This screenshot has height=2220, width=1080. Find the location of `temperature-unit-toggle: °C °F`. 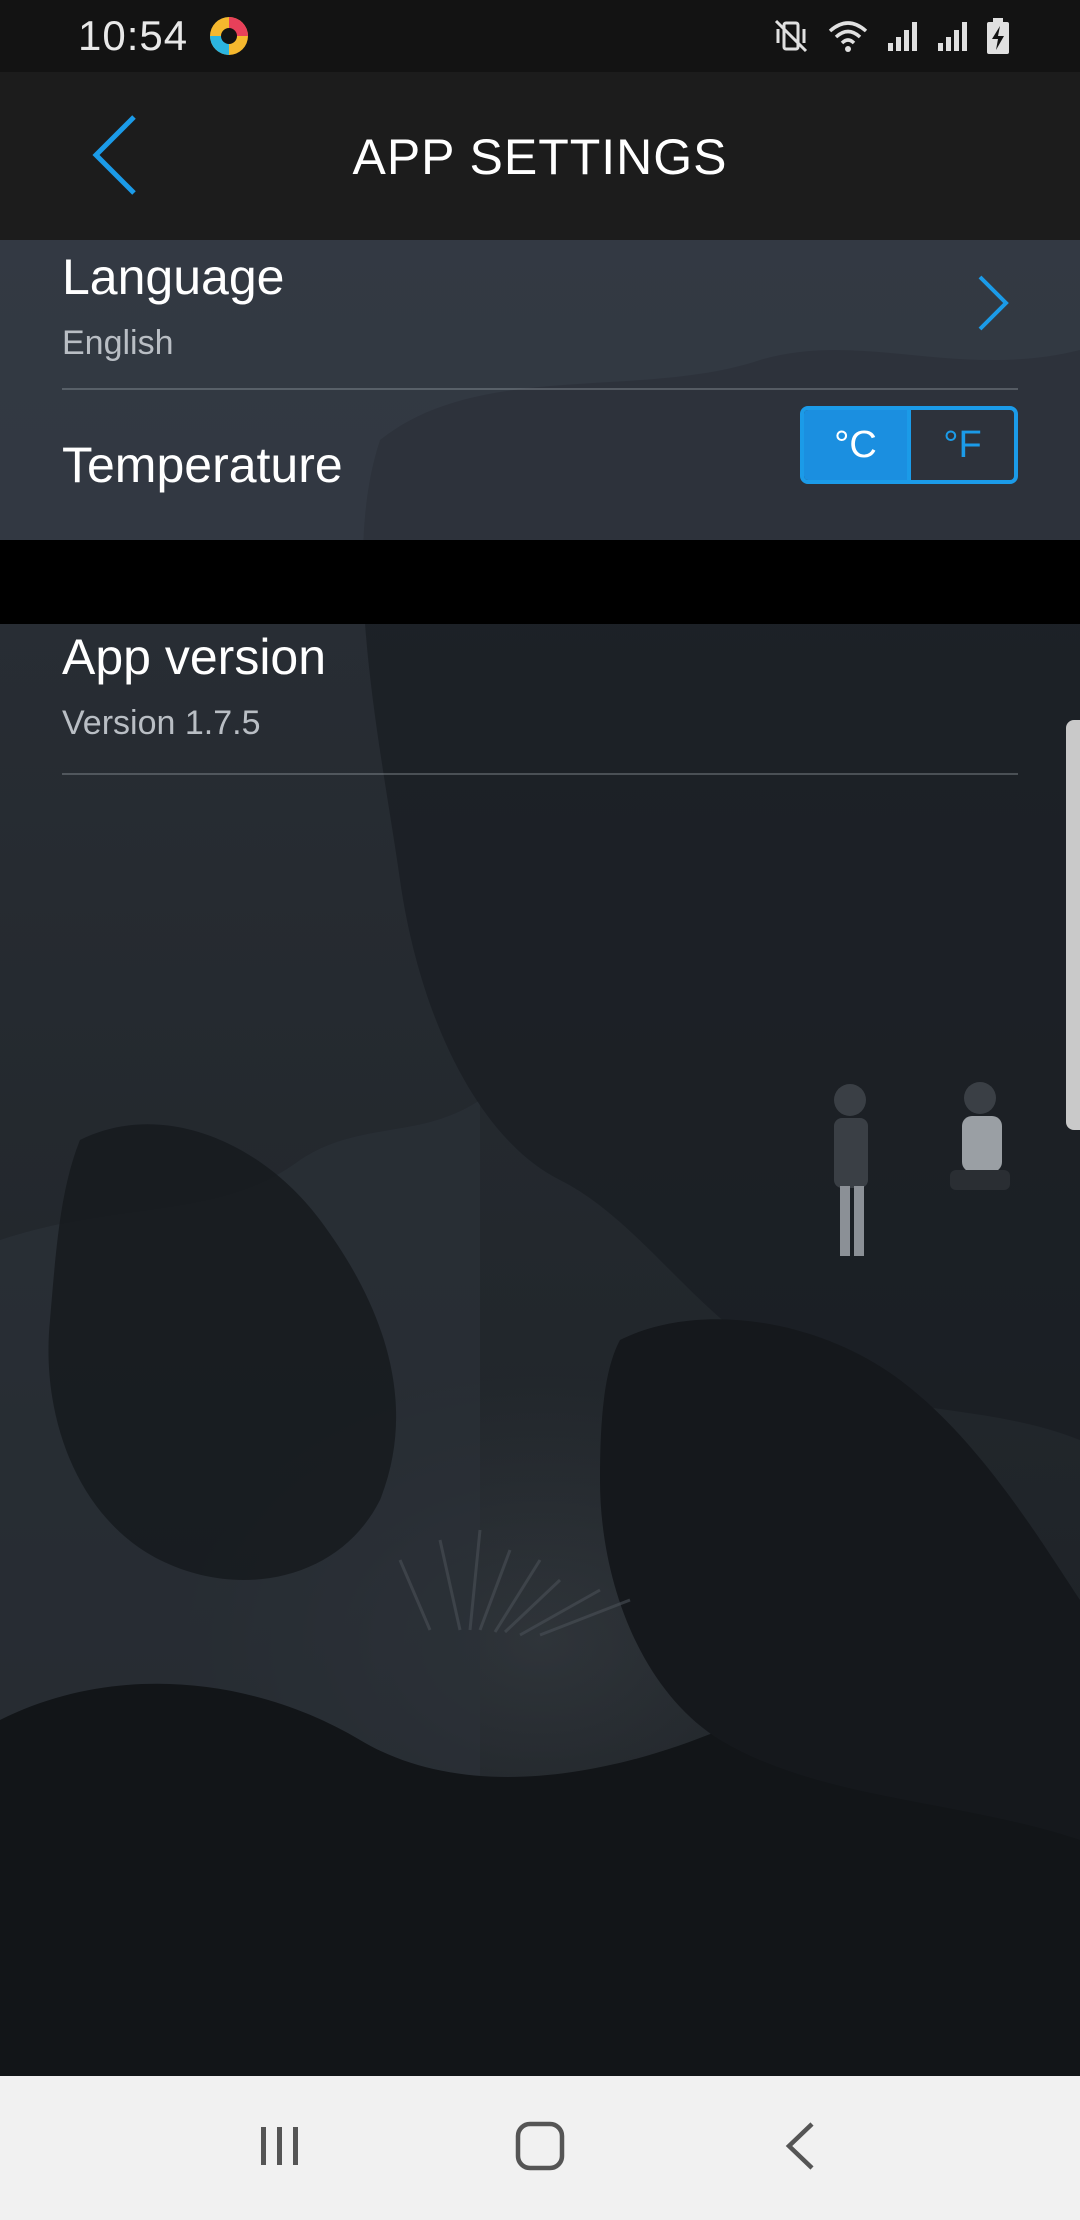

temperature-unit-toggle: °C °F is located at coordinates (909, 445).